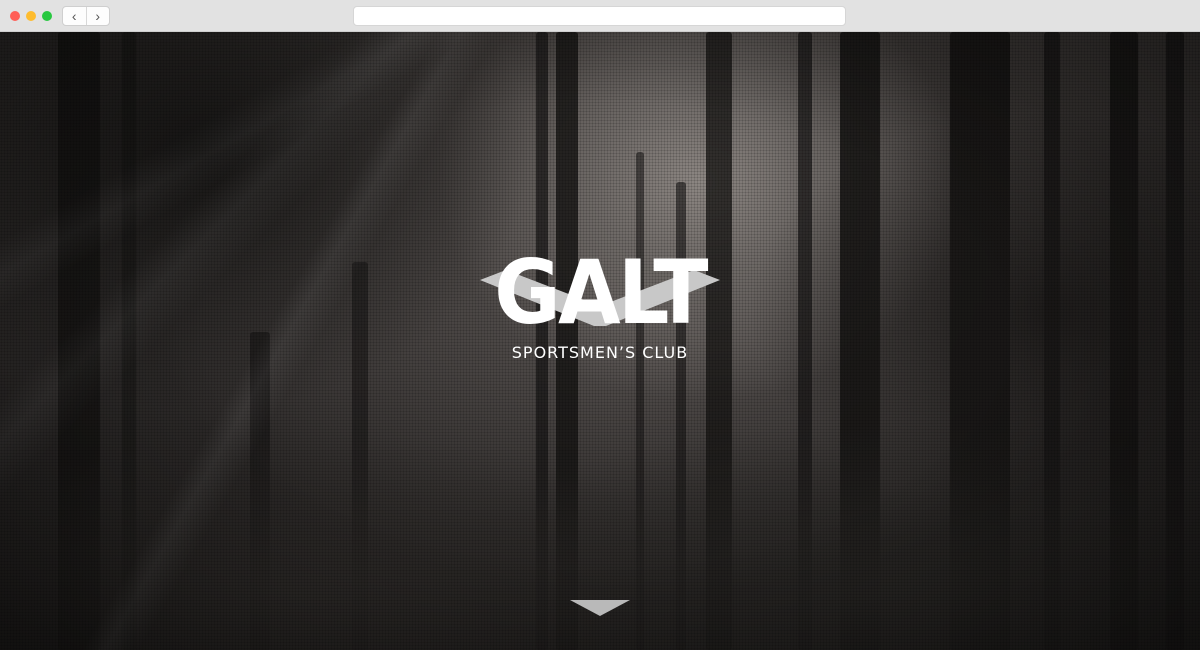 The width and height of the screenshot is (1200, 650). Describe the element at coordinates (47, 16) in the screenshot. I see `maximize-window-button` at that location.